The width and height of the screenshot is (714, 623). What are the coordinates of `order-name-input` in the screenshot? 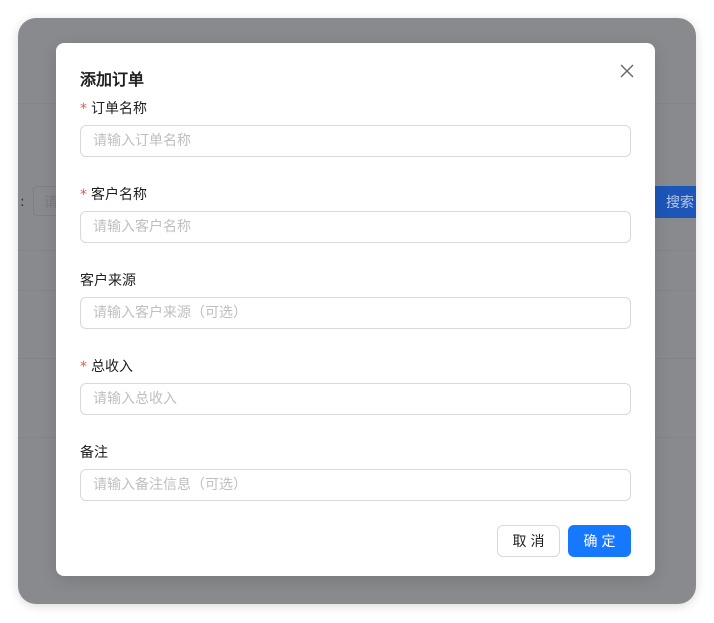 It's located at (355, 141).